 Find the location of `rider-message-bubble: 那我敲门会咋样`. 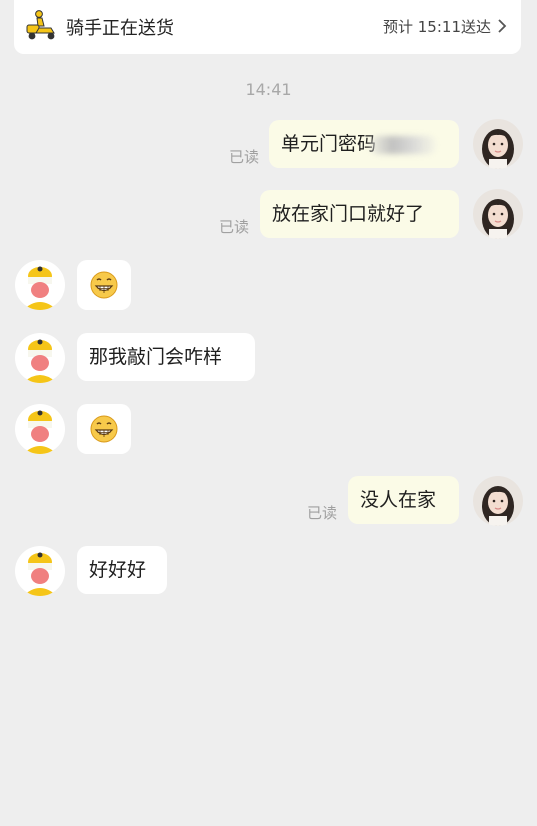

rider-message-bubble: 那我敲门会咋样 is located at coordinates (166, 357).